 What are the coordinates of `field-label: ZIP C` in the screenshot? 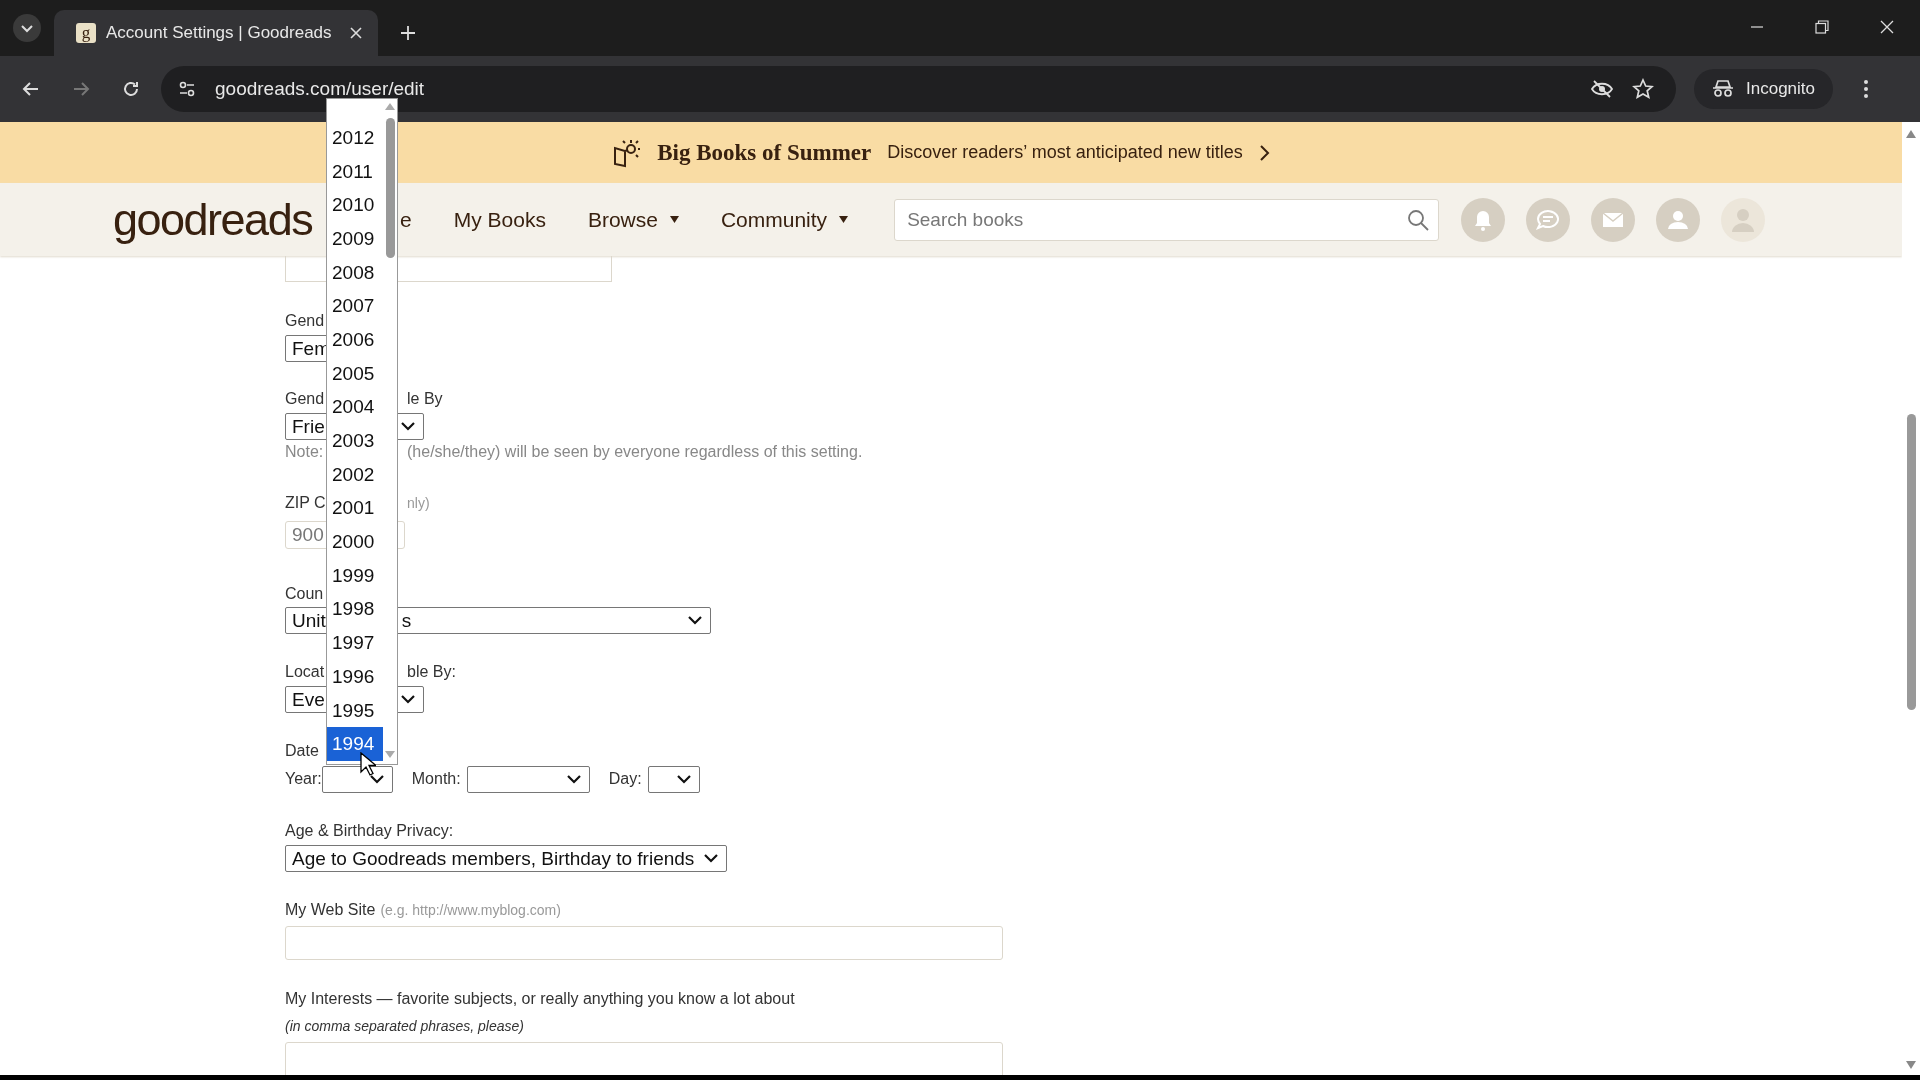 It's located at (305, 503).